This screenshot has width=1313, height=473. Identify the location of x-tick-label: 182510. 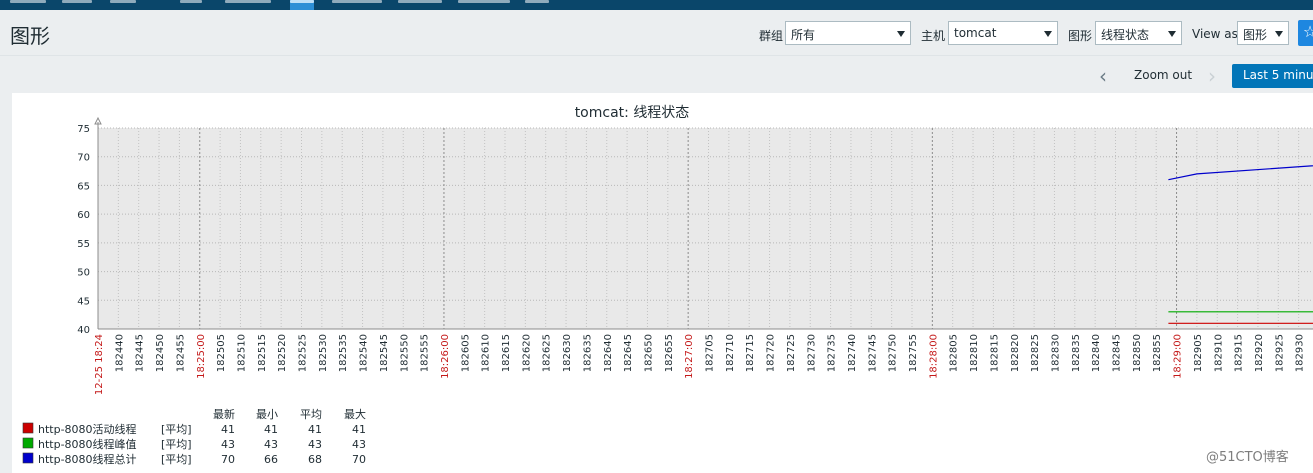
(241, 353).